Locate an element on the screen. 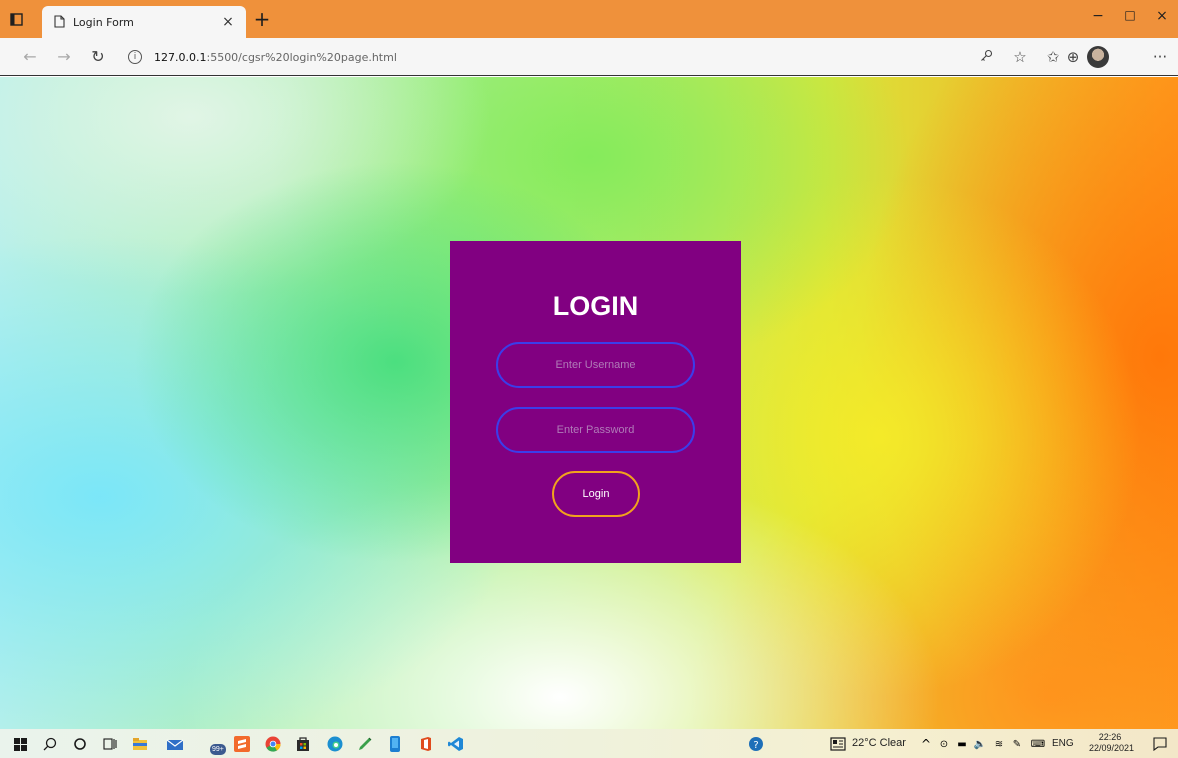 The image size is (1178, 758). username-input is located at coordinates (595, 365).